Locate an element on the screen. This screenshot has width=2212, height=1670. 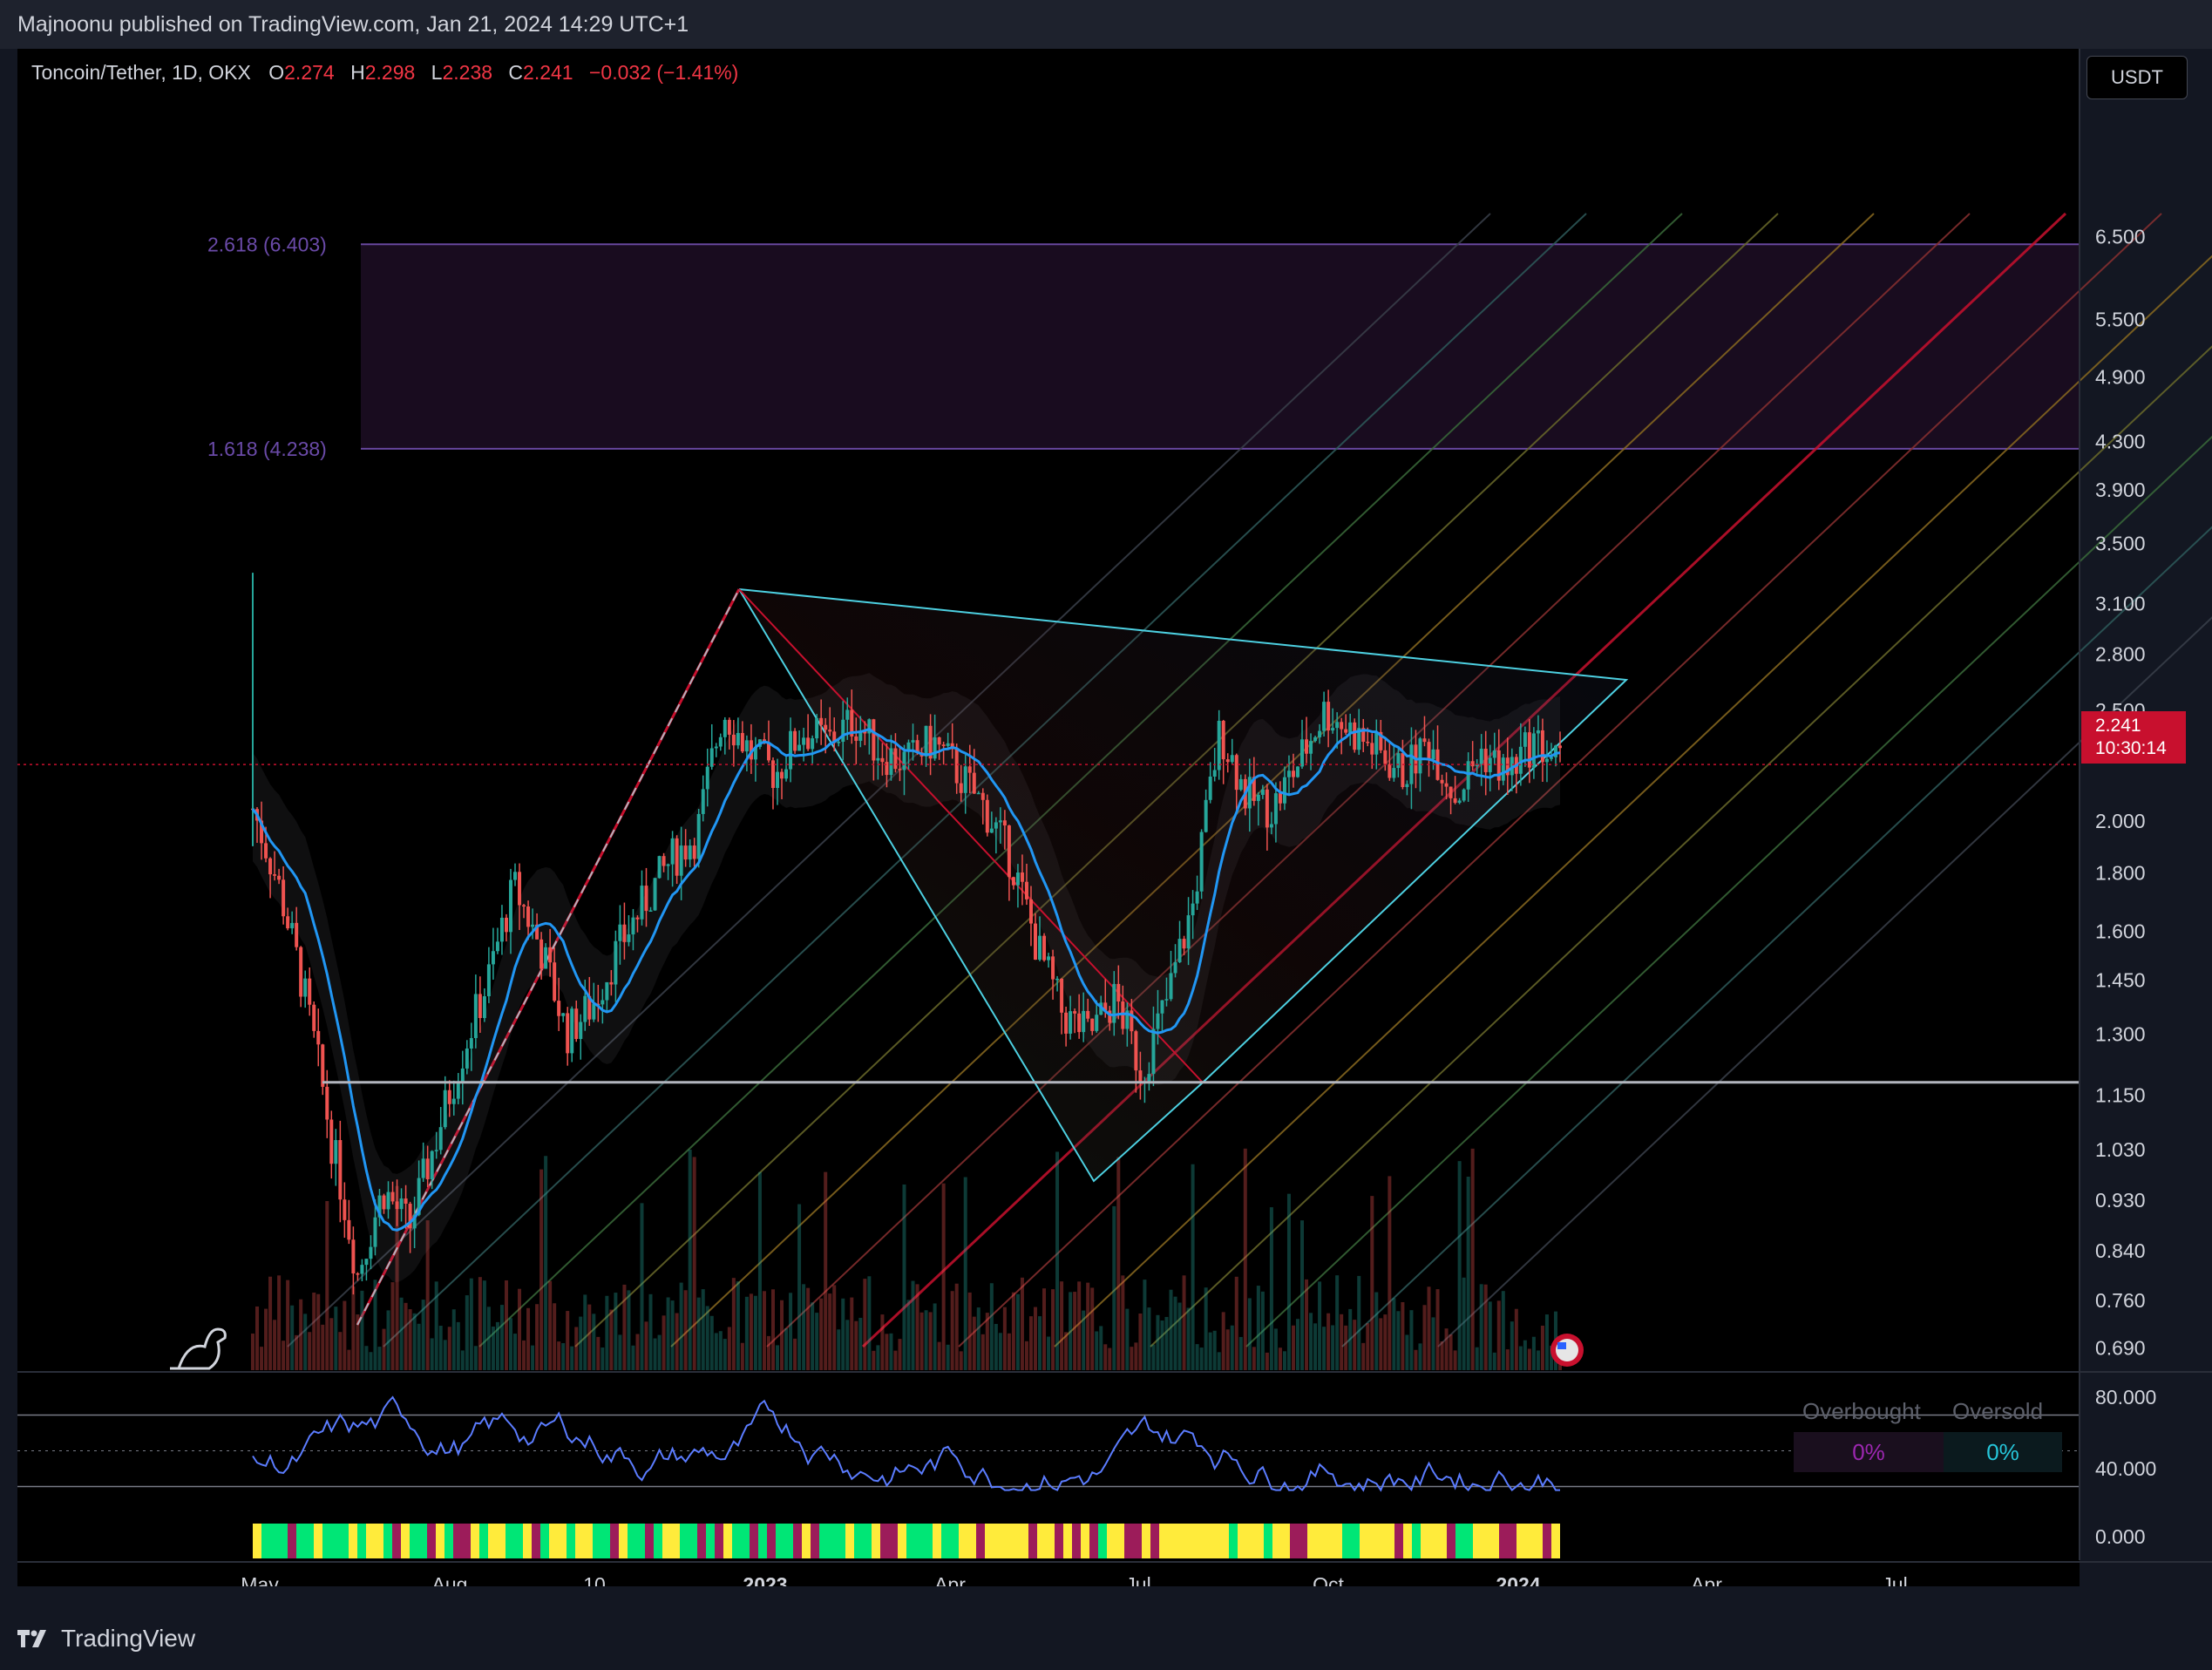
fib-extension-zone: 2.618 (6.403) 1.618 (4.238) is located at coordinates (1143, 346).